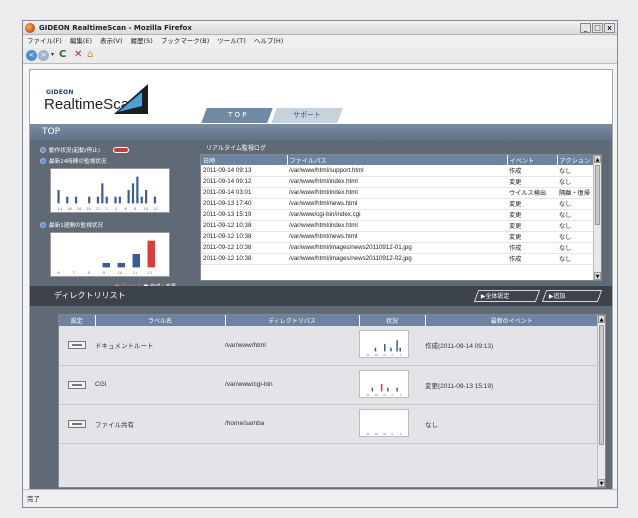 The height and width of the screenshot is (518, 638). Describe the element at coordinates (90, 295) in the screenshot. I see `dirlist-title: ディレクトリリスト` at that location.